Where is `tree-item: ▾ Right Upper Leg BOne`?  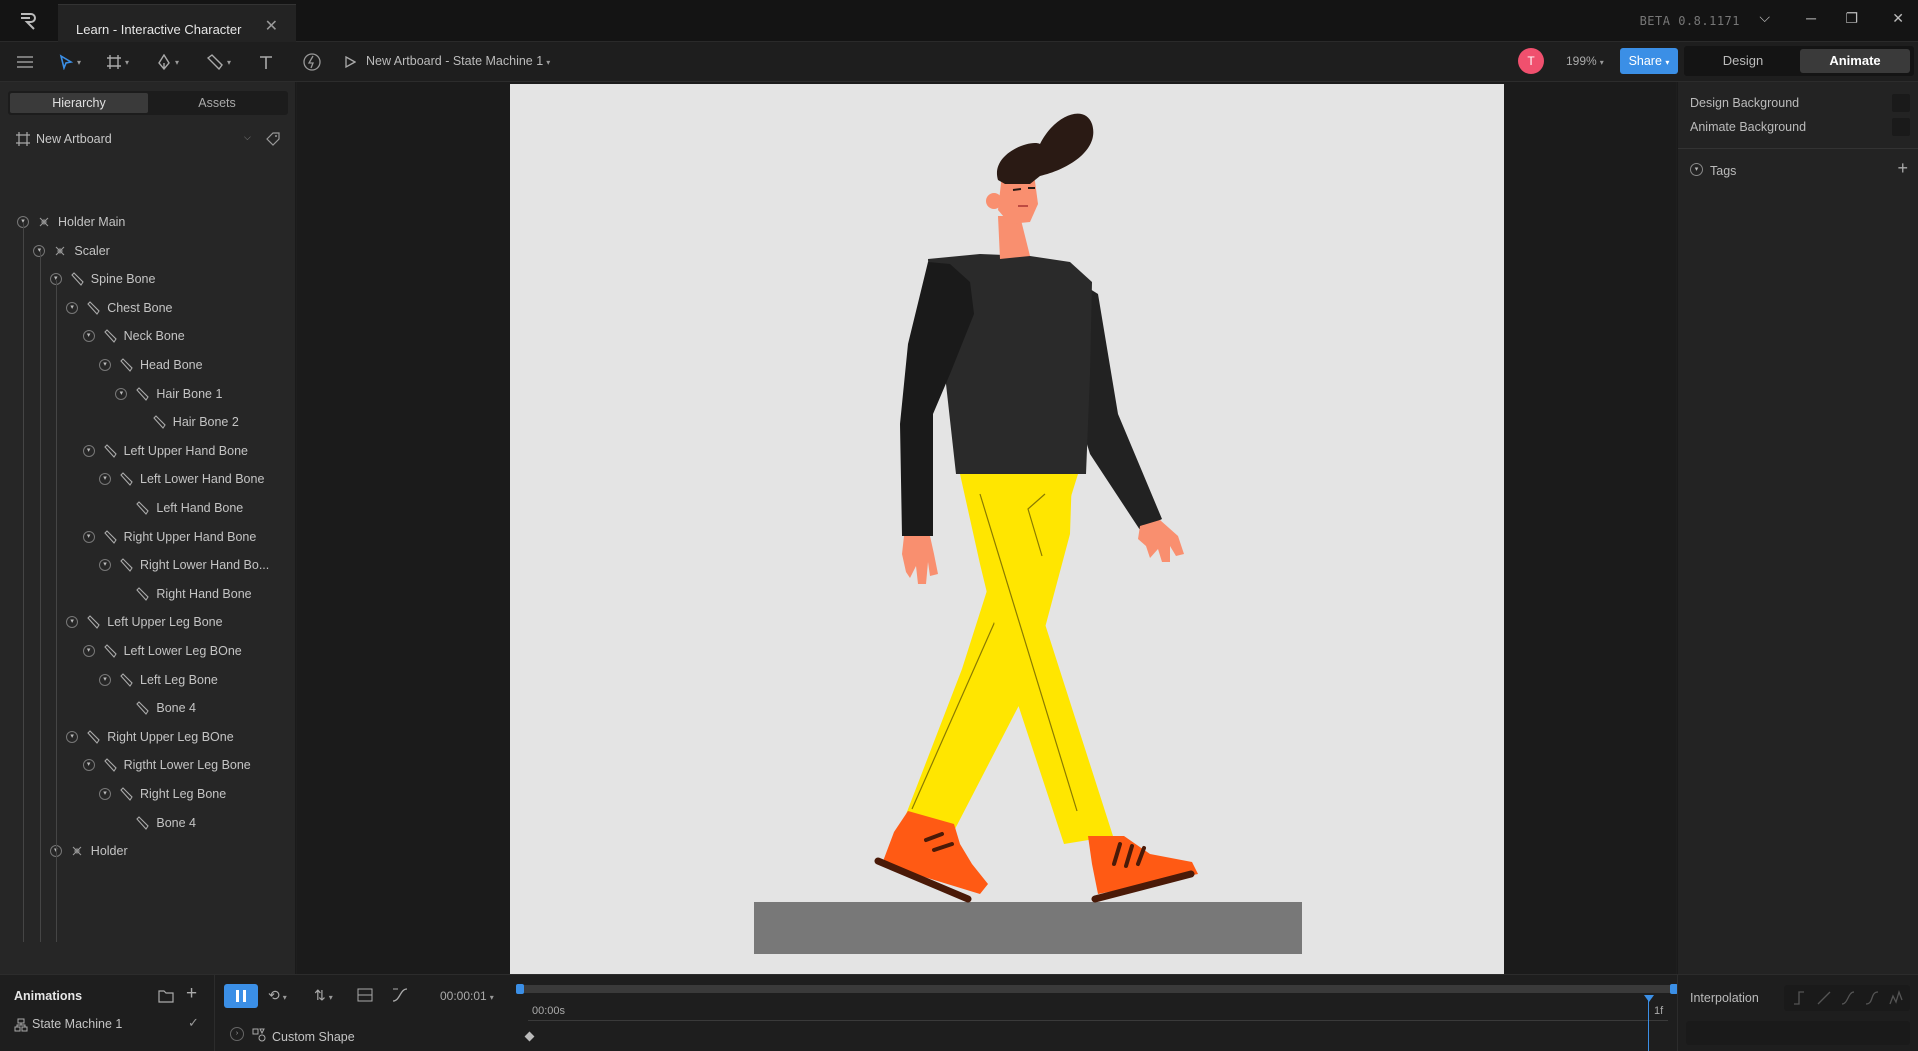
tree-item: ▾ Right Upper Leg BOne is located at coordinates (150, 737).